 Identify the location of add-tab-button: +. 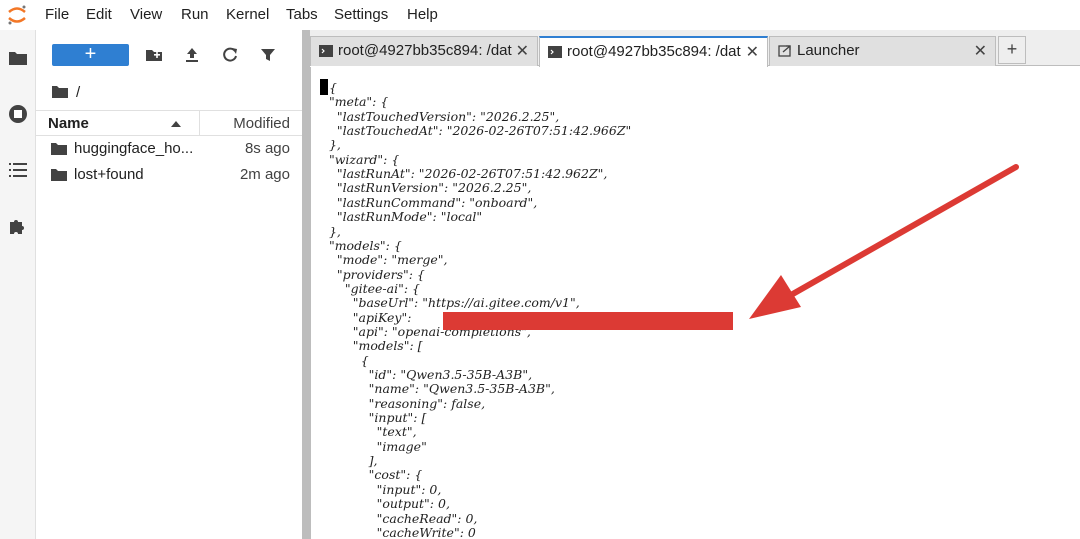
(1012, 50).